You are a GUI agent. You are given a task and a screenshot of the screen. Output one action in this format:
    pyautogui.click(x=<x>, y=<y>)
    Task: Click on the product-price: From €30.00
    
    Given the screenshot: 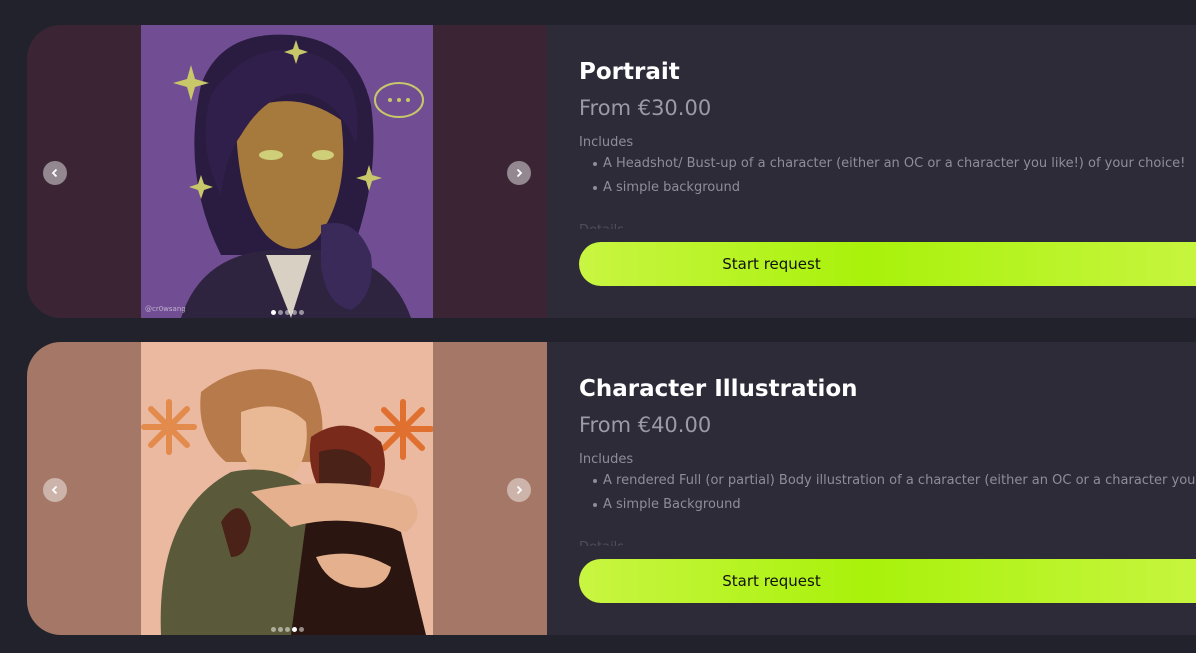 What is the action you would take?
    pyautogui.click(x=645, y=108)
    